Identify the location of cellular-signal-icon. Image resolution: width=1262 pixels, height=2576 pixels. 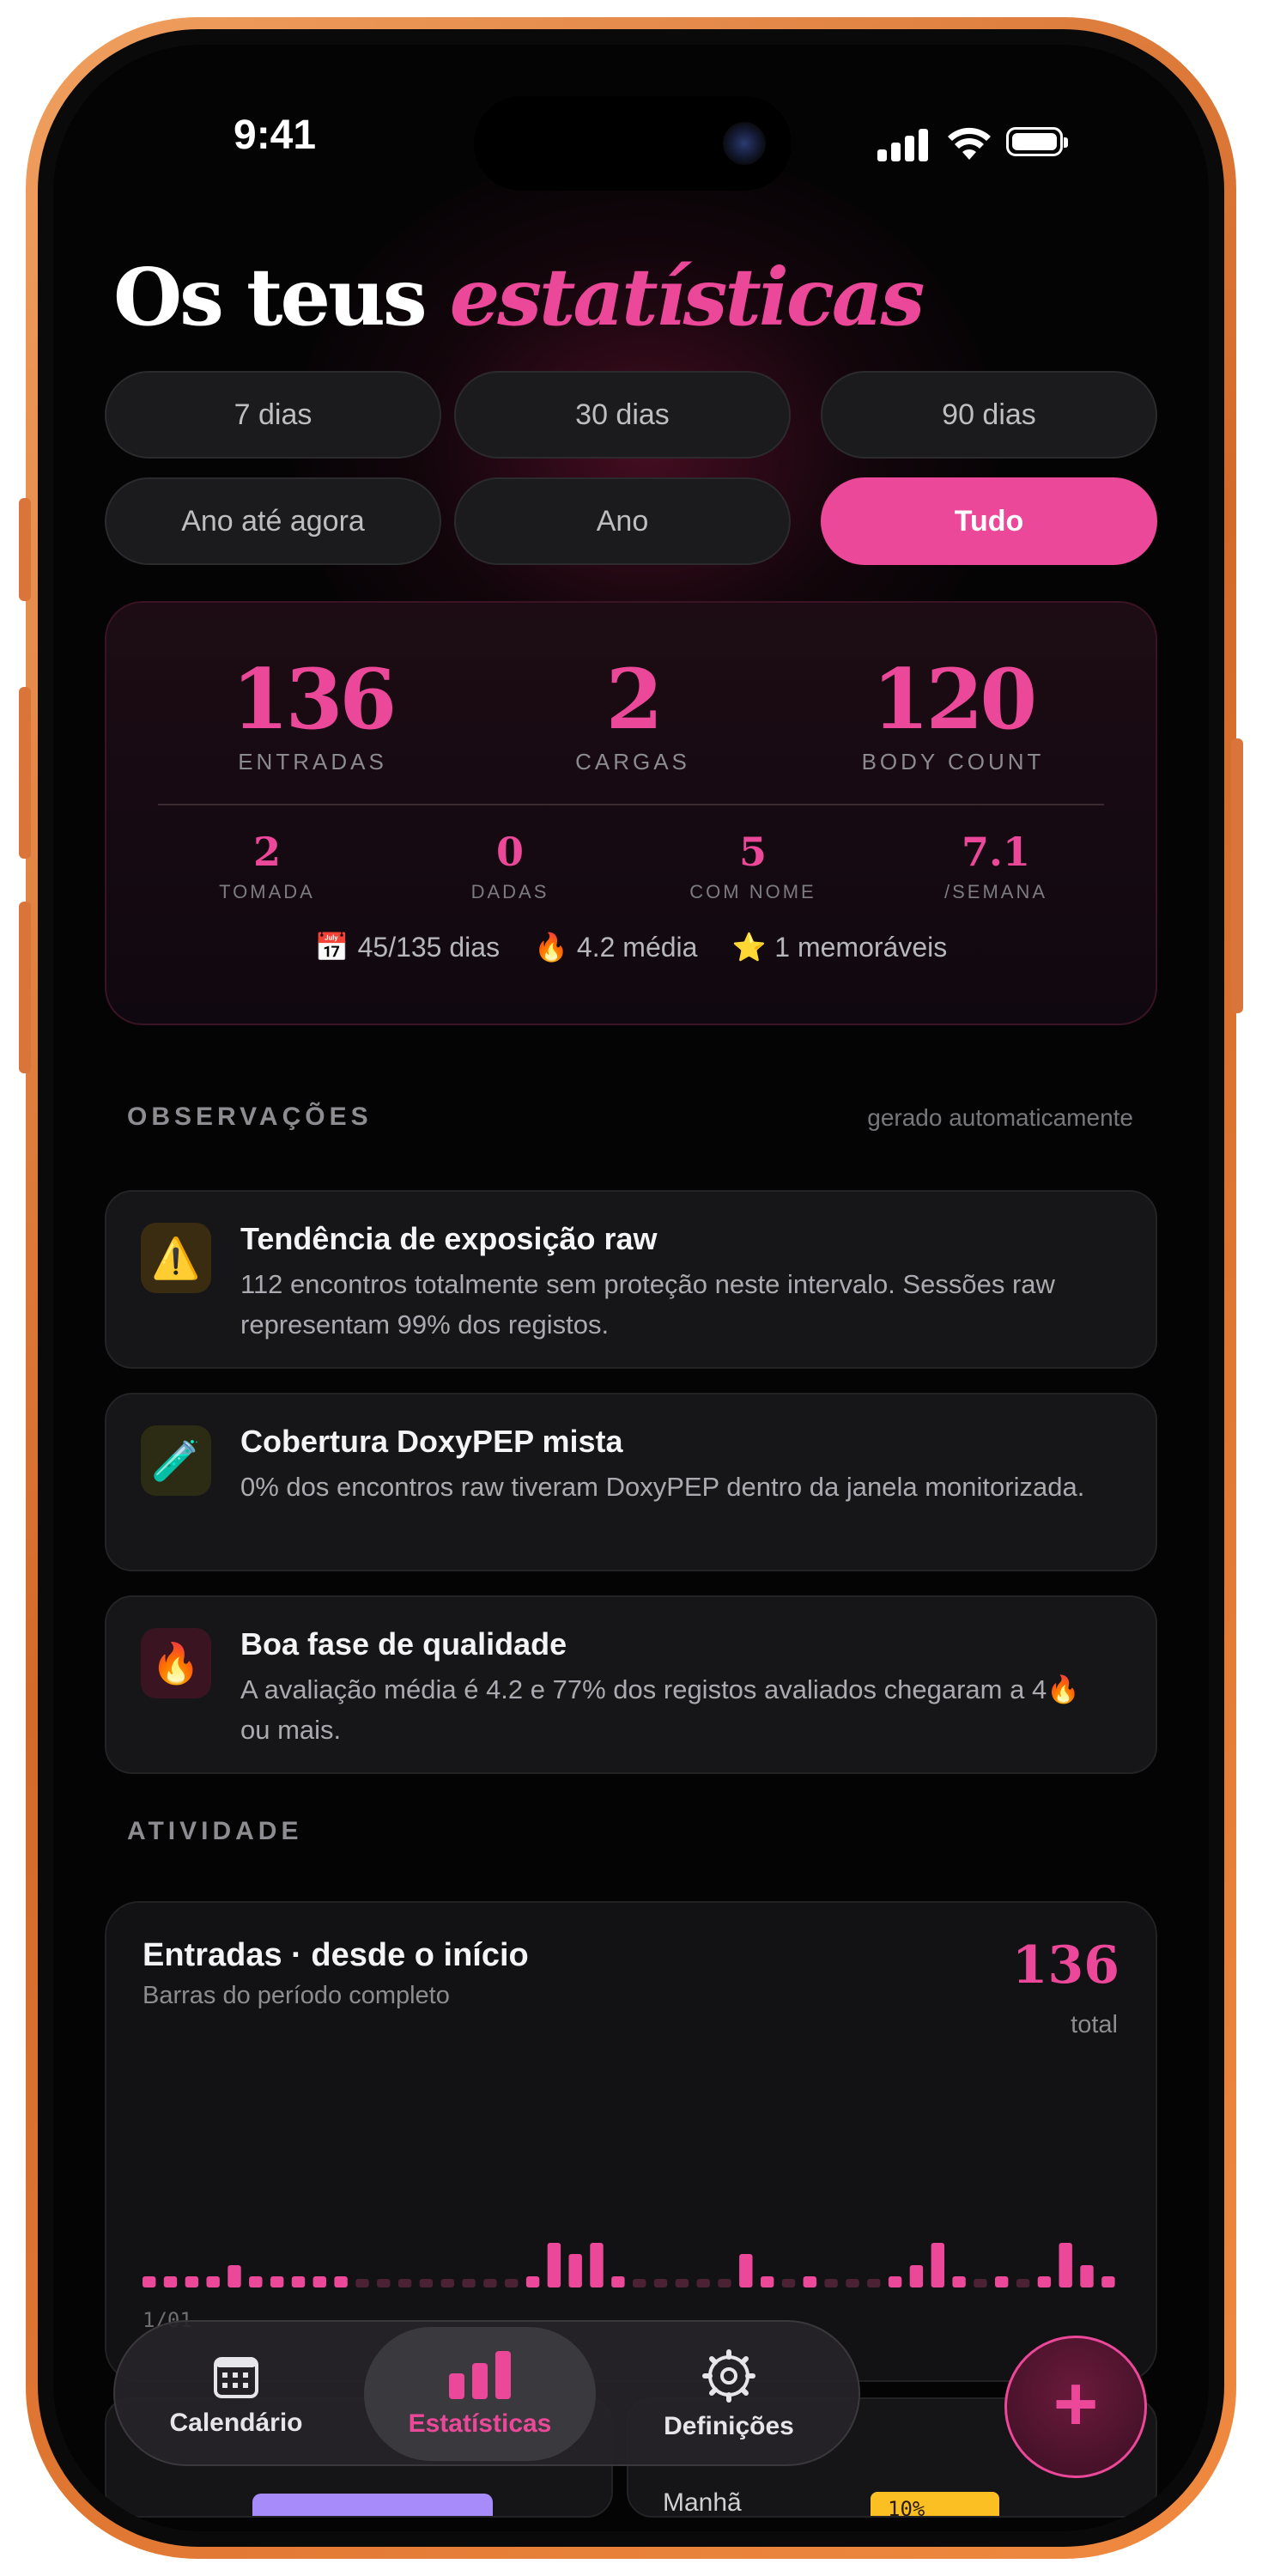
(904, 144).